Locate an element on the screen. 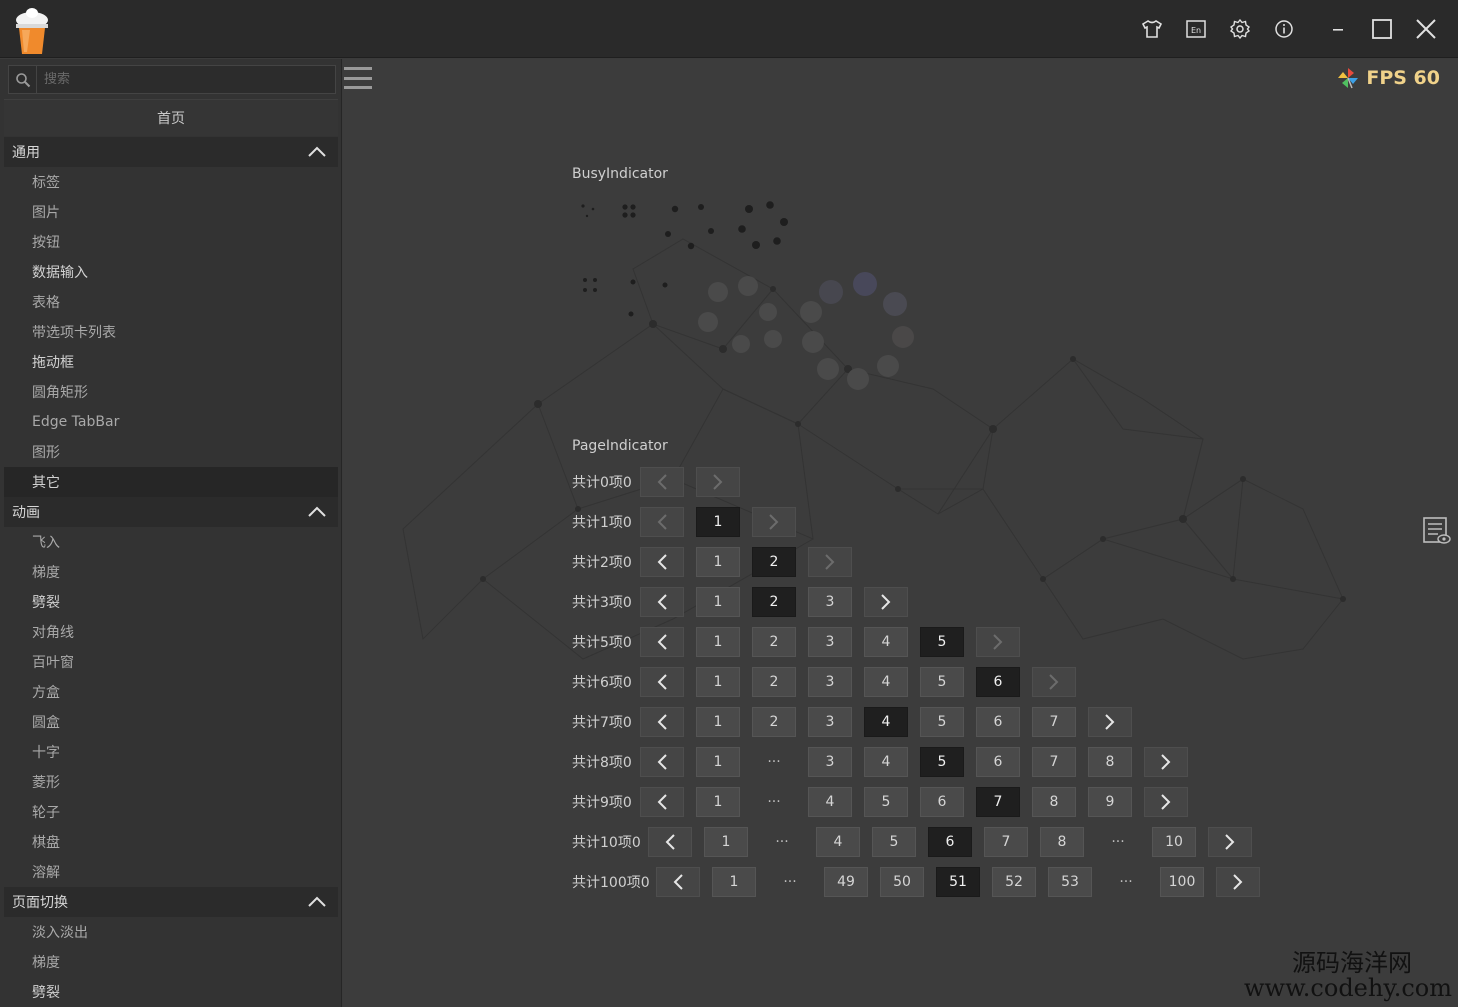 Image resolution: width=1458 pixels, height=1007 pixels. nav-item: 劈裂 is located at coordinates (171, 992).